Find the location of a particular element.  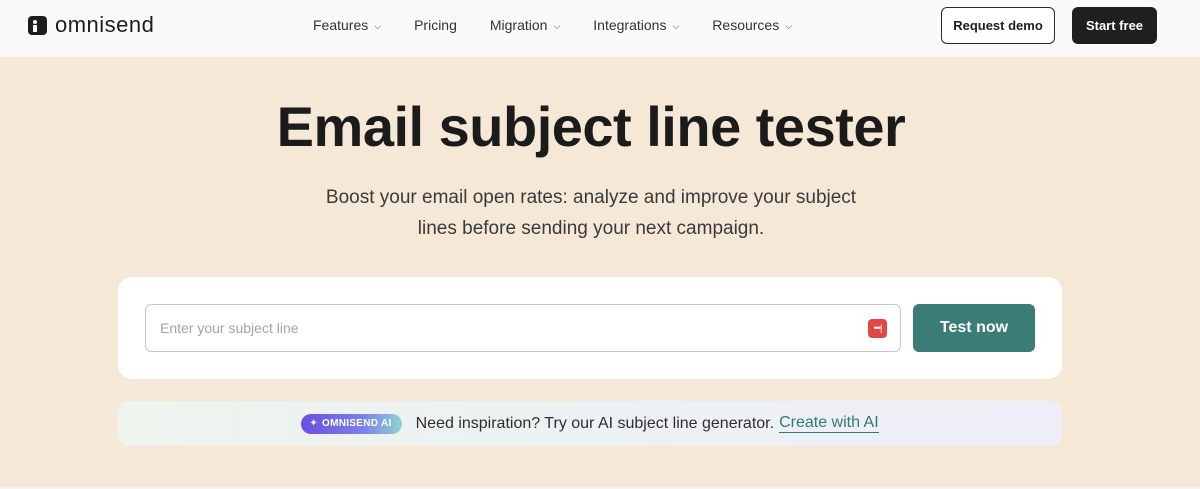

test-now-button: Test now is located at coordinates (974, 328).